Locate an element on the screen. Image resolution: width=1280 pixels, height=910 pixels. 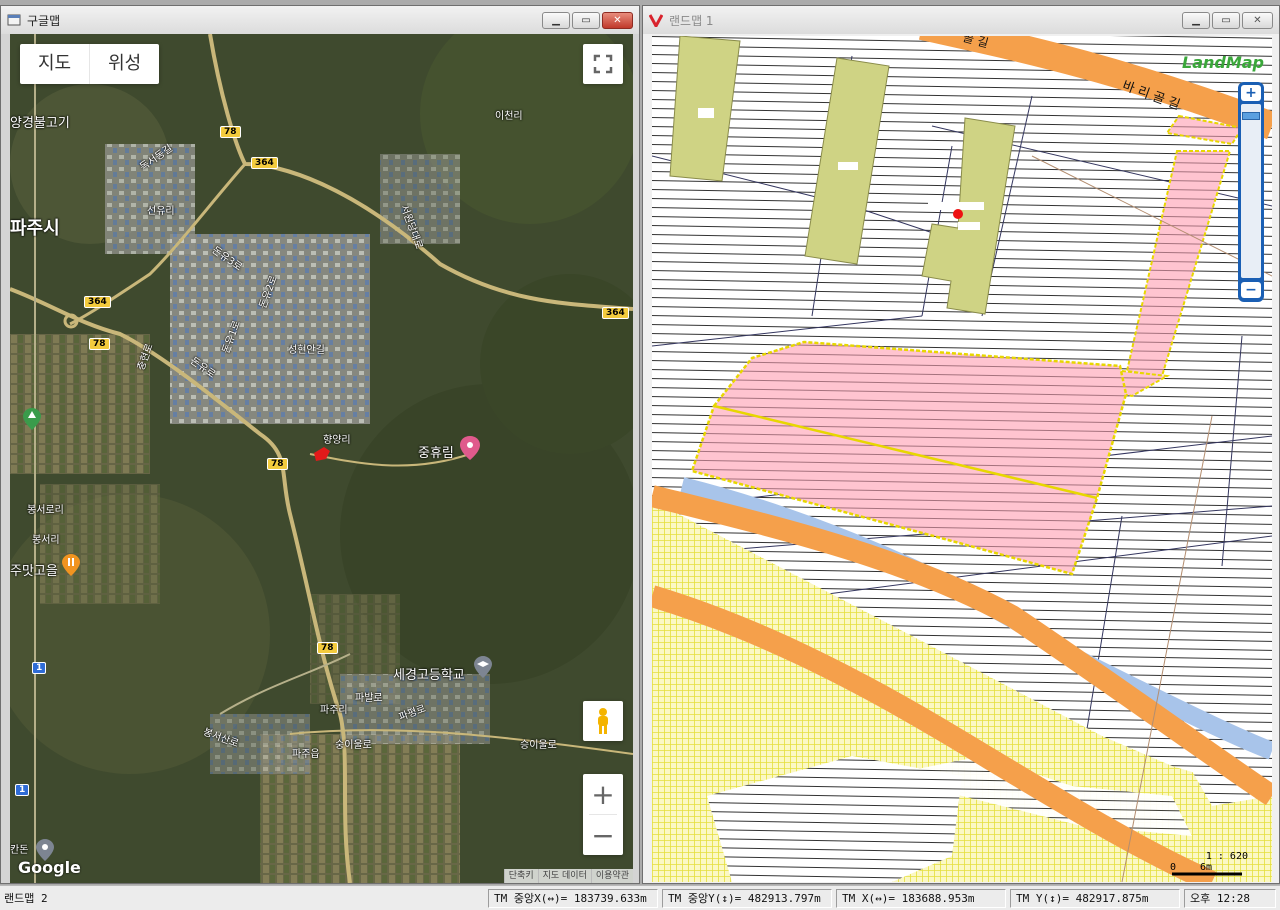
fullscreen-button is located at coordinates (603, 64).